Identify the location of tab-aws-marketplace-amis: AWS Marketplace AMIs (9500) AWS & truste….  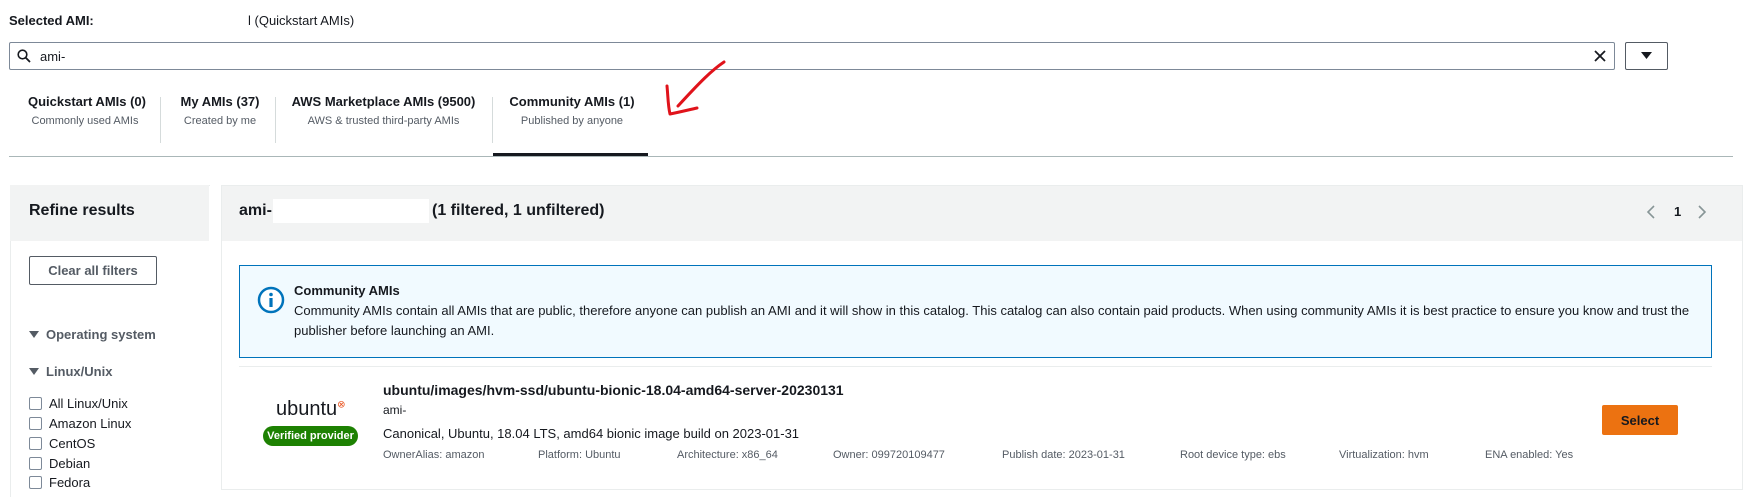
(383, 110).